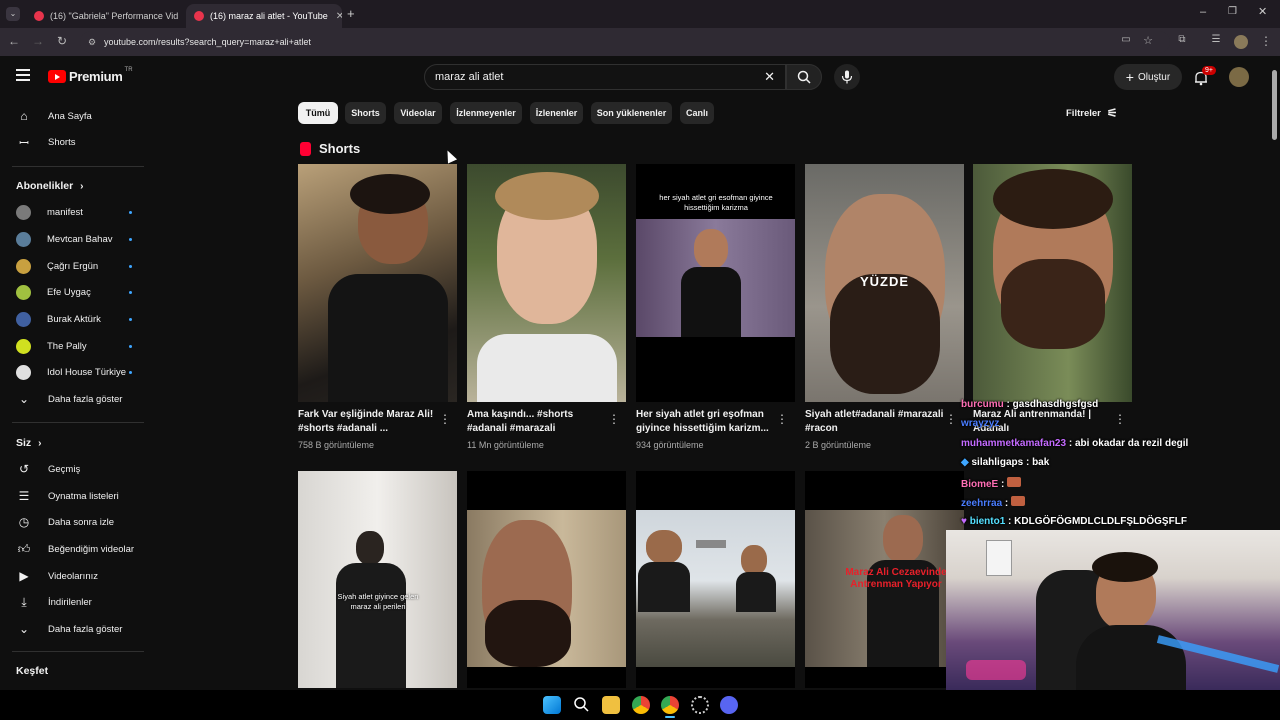 This screenshot has height=720, width=1280. I want to click on short-views: 11 Mn görüntüleme, so click(505, 445).